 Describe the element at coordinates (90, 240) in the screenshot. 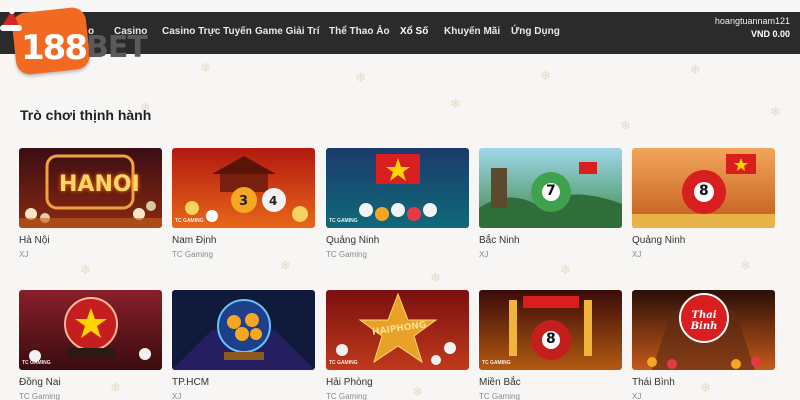

I see `game-name: Hà Nội` at that location.